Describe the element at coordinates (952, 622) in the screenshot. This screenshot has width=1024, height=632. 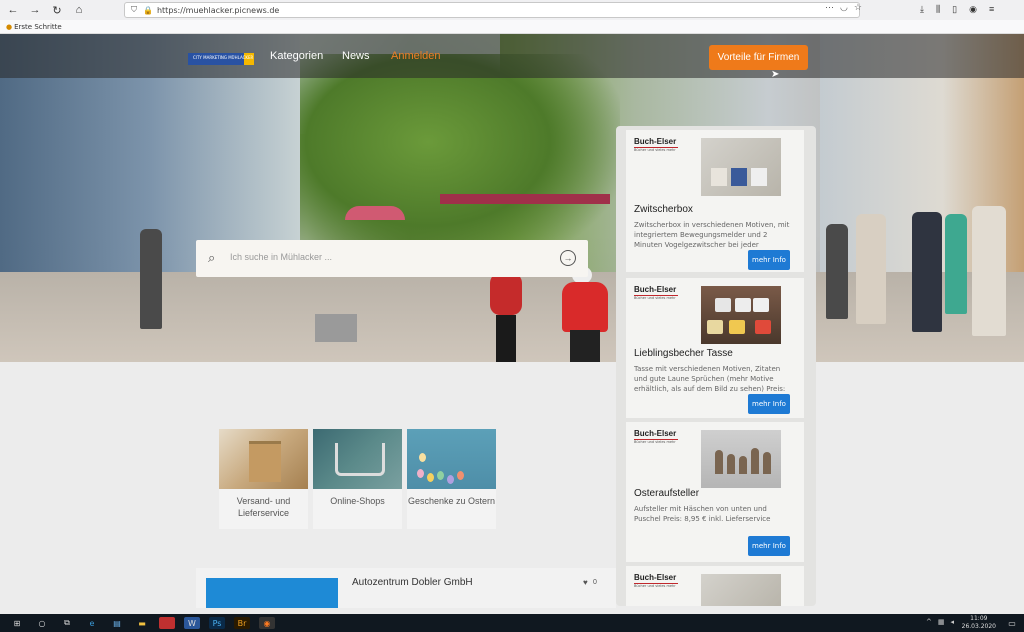
I see `volume-icon: ◂` at that location.